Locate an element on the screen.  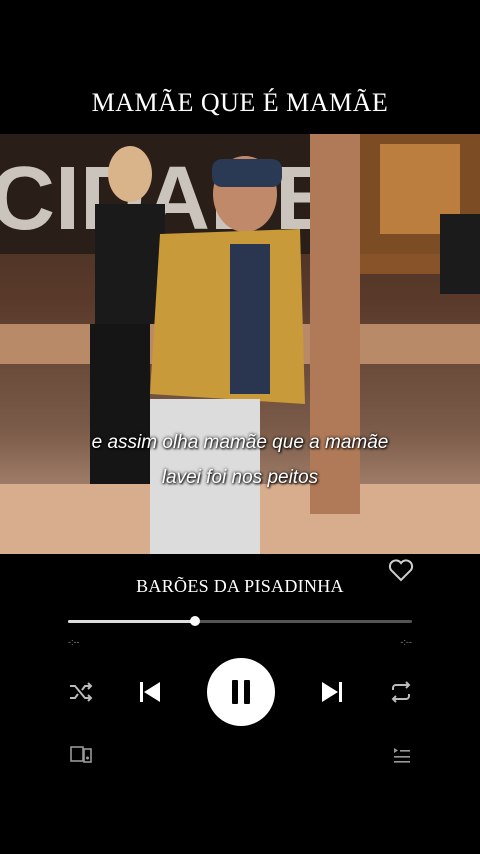
previous-icon is located at coordinates (150, 692).